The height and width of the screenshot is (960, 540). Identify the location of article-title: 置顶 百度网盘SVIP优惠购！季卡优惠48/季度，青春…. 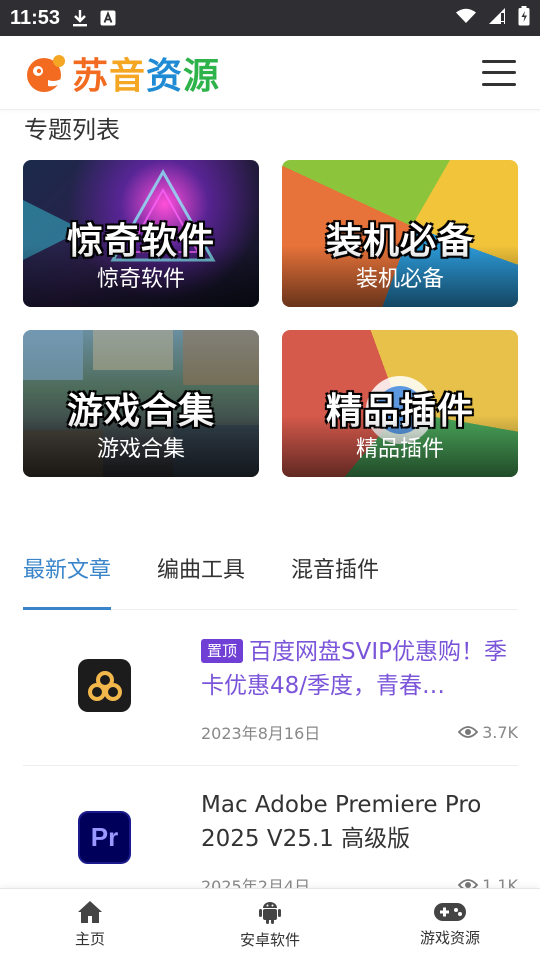
(356, 669).